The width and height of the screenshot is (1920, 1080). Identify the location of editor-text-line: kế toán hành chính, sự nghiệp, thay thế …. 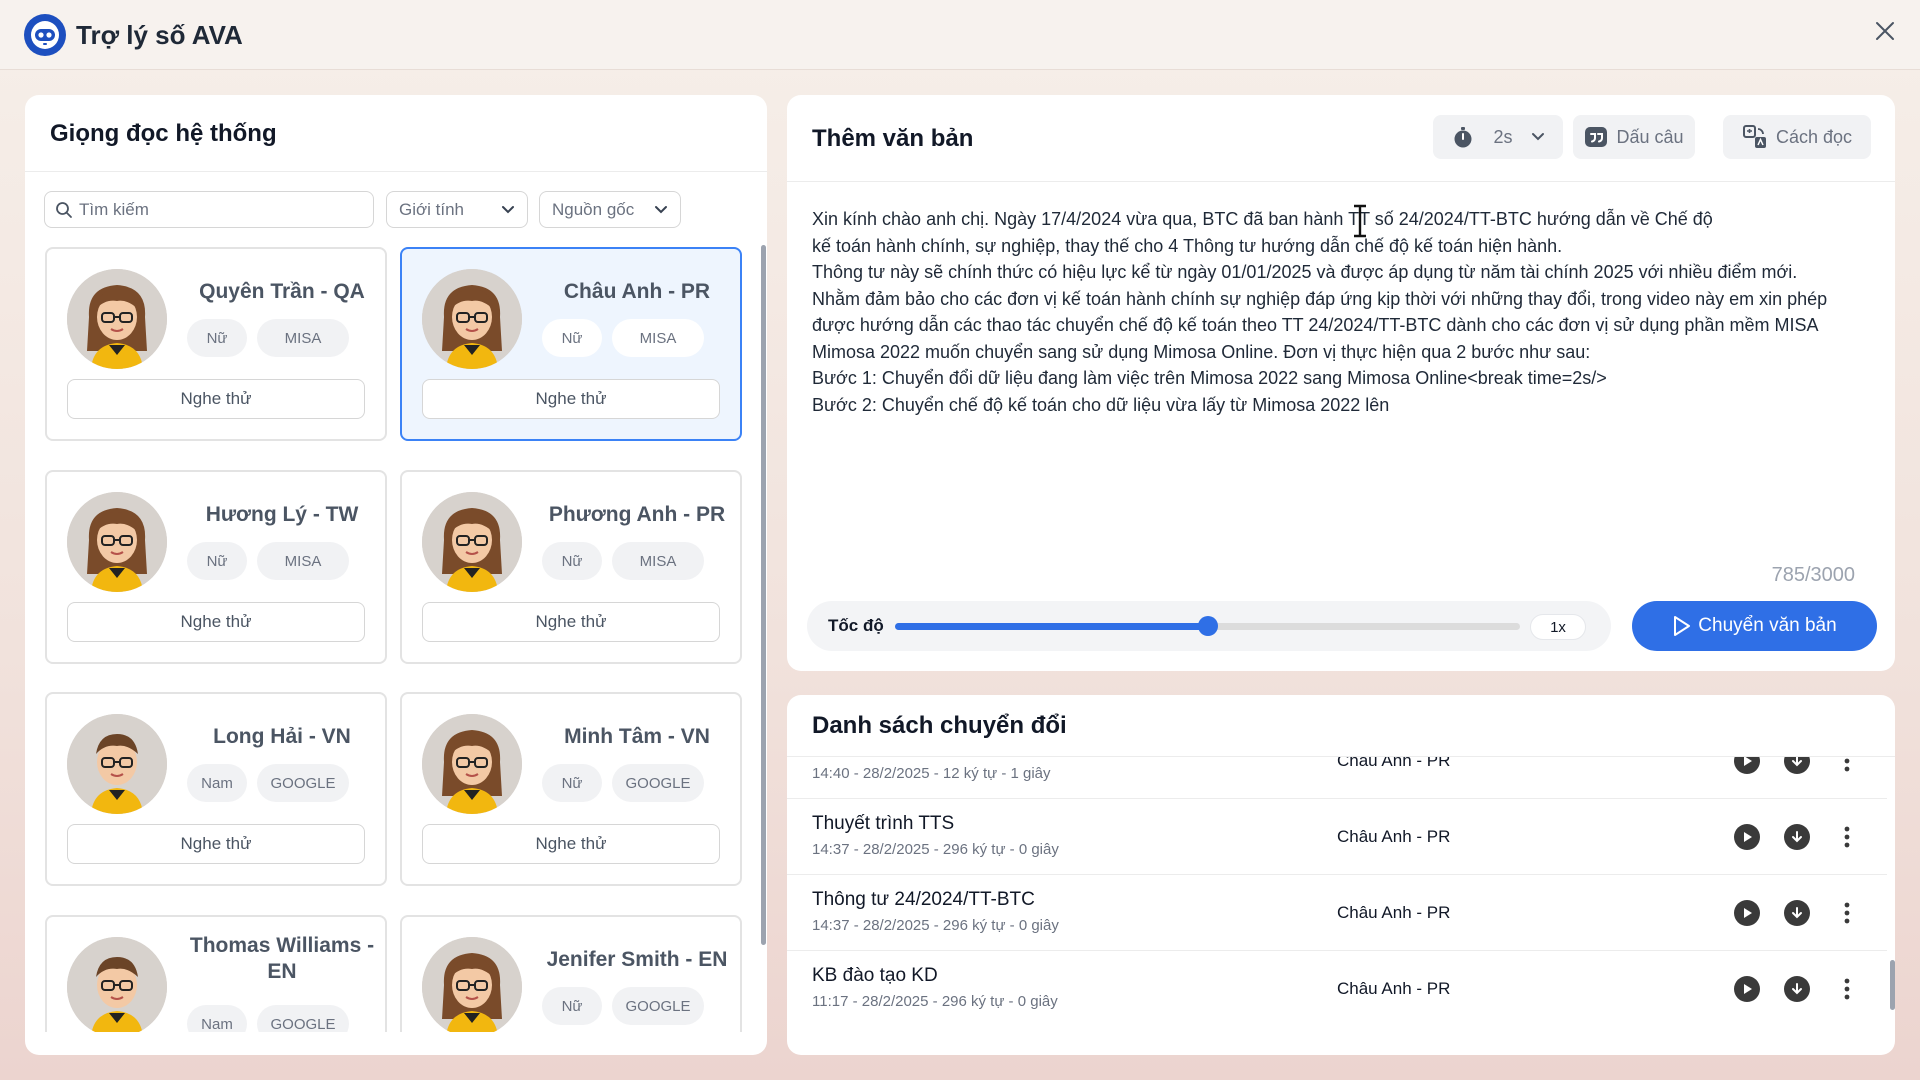
(1187, 245).